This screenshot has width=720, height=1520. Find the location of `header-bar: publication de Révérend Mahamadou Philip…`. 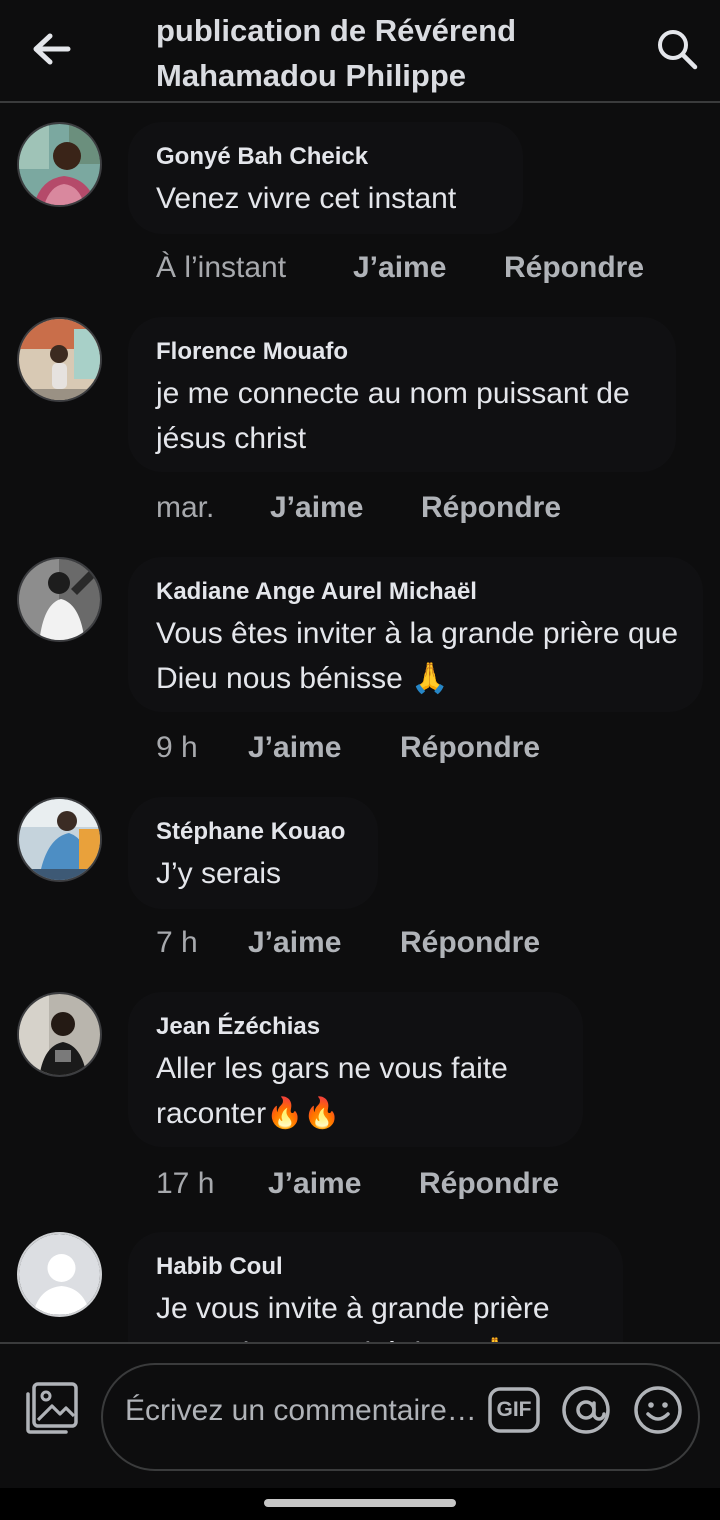

header-bar: publication de Révérend Mahamadou Philip… is located at coordinates (360, 51).